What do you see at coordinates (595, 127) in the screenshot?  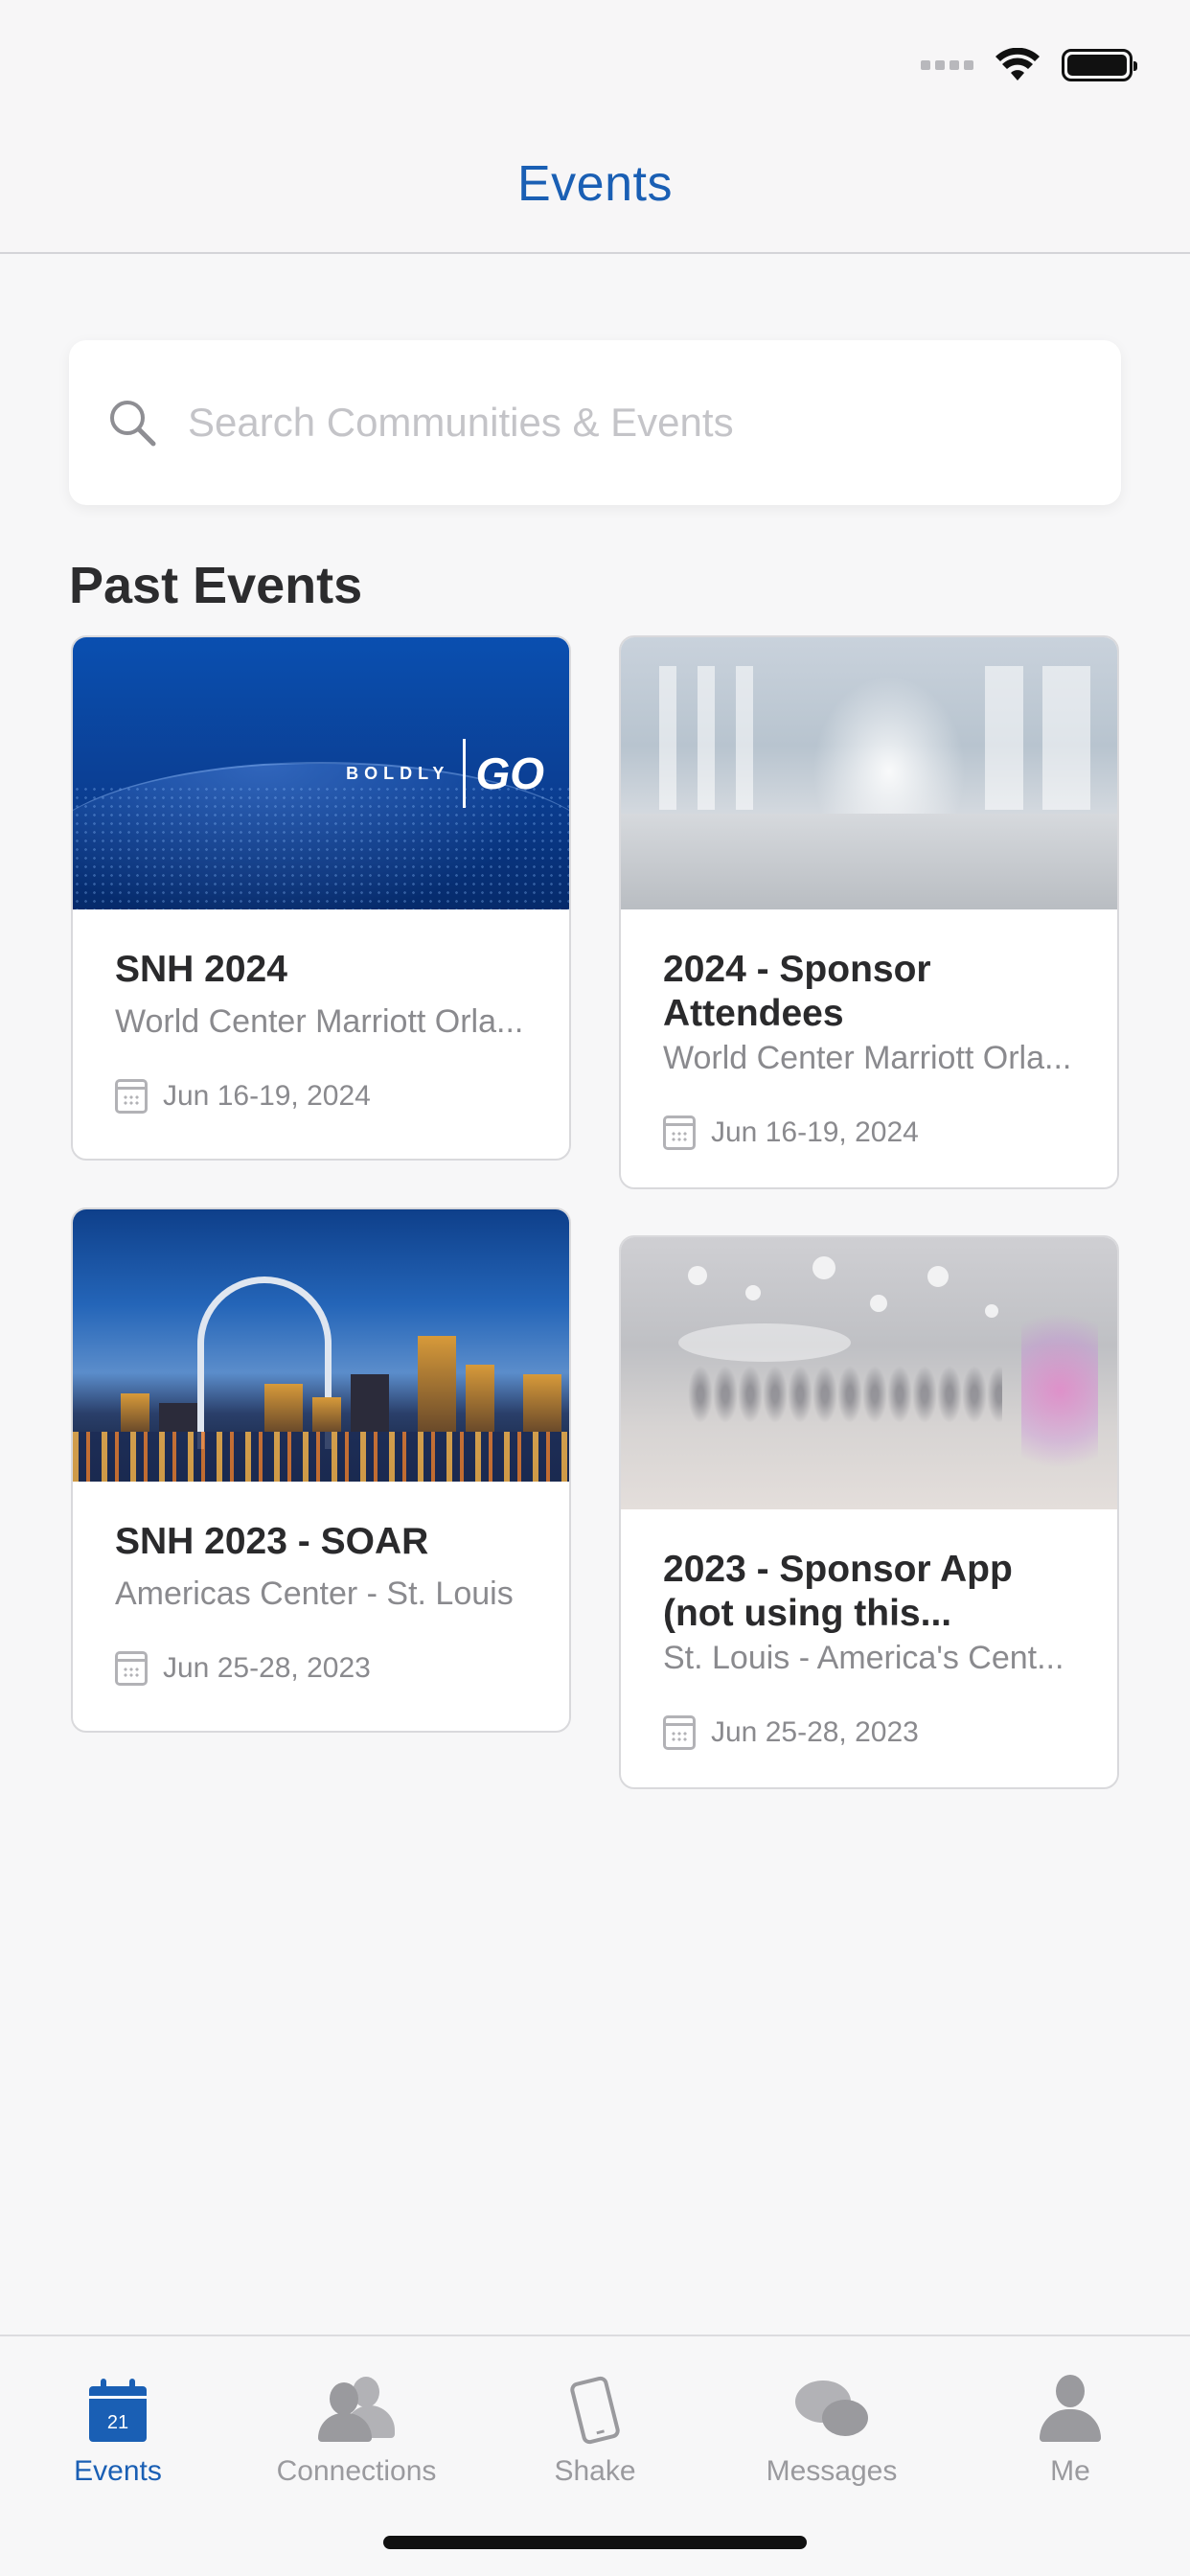 I see `nav-header: Events` at bounding box center [595, 127].